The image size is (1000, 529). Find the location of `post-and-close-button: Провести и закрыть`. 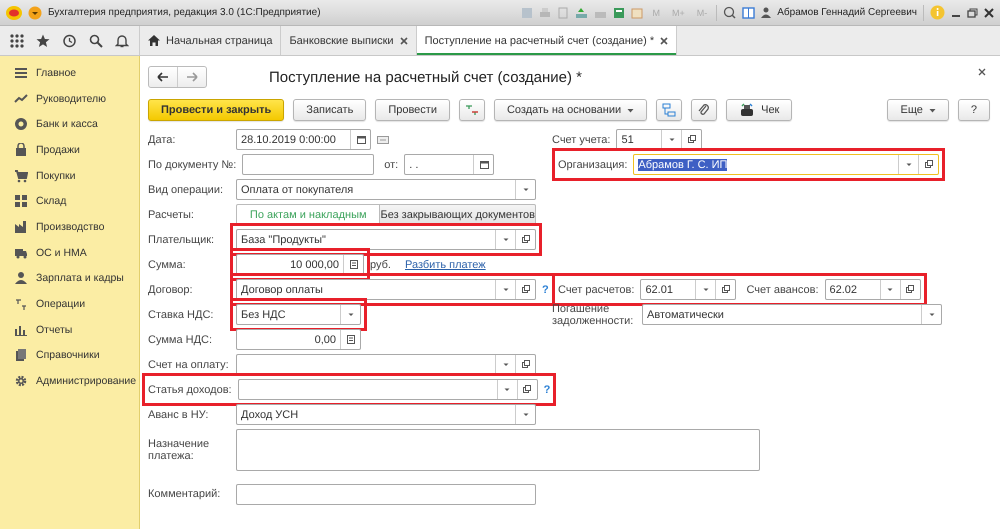

post-and-close-button: Провести и закрыть is located at coordinates (216, 110).